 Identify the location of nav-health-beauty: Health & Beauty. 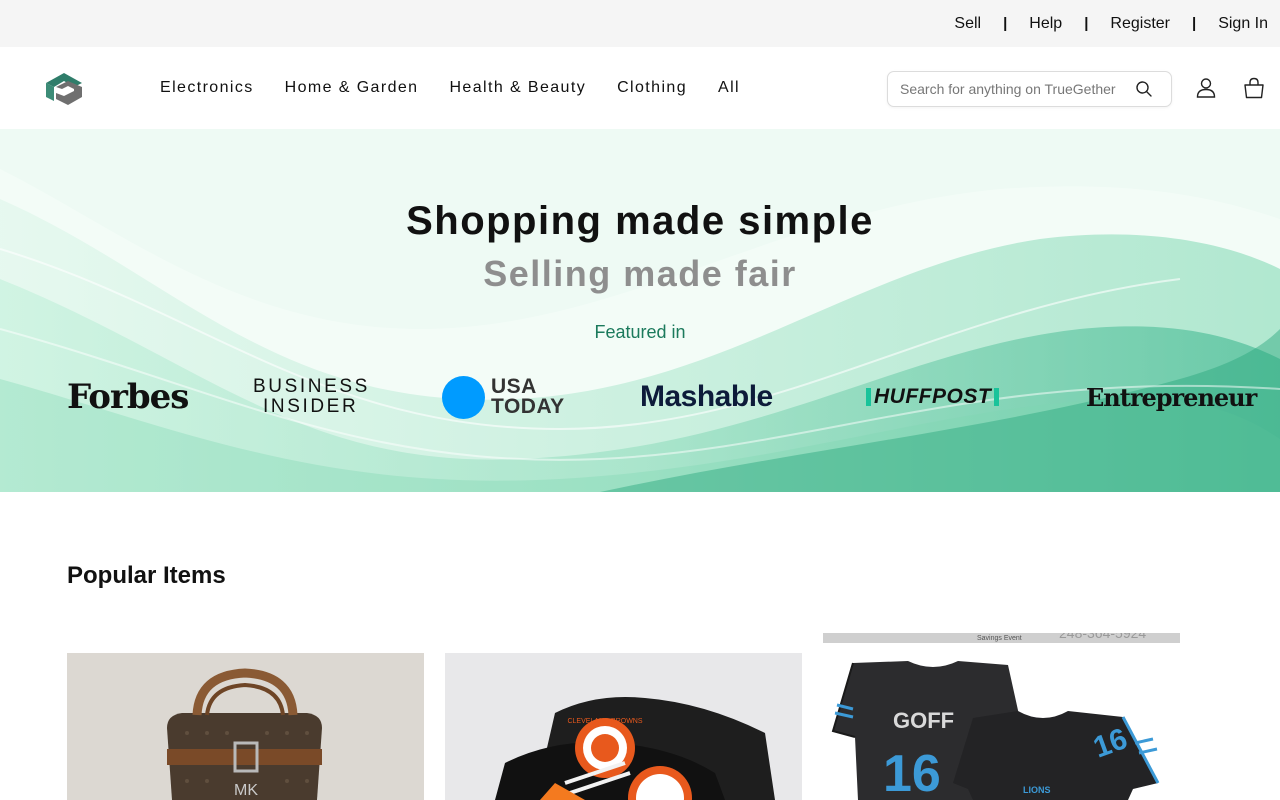
(517, 88).